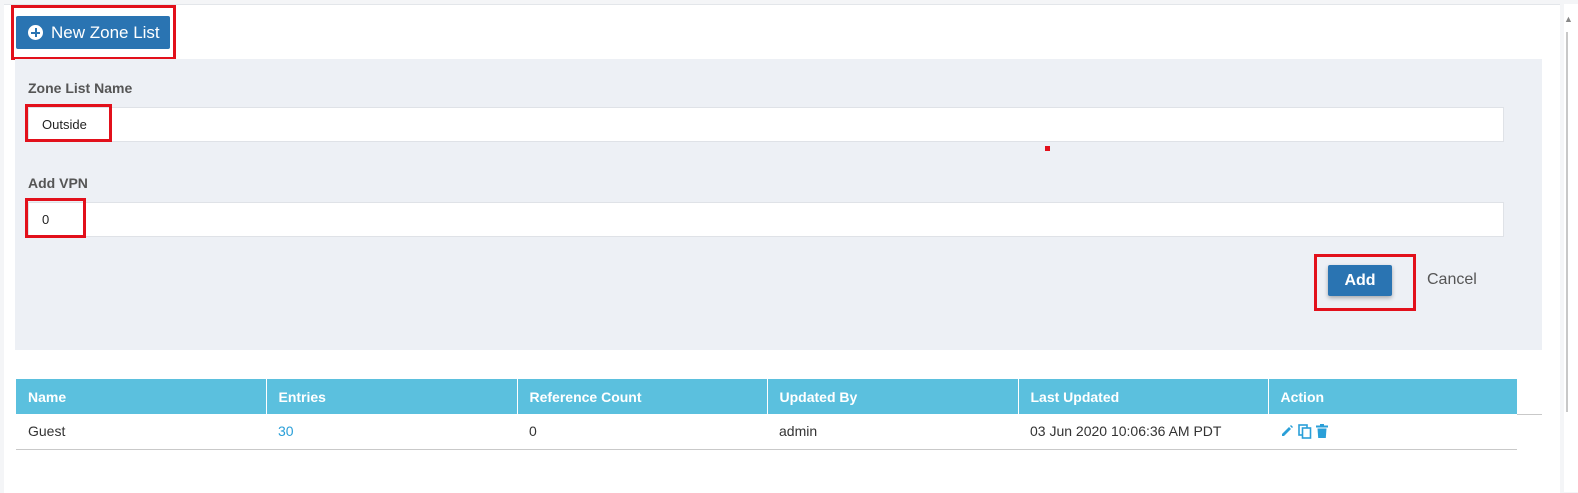 The image size is (1578, 493). I want to click on column-header-reference-count: Reference Count, so click(642, 396).